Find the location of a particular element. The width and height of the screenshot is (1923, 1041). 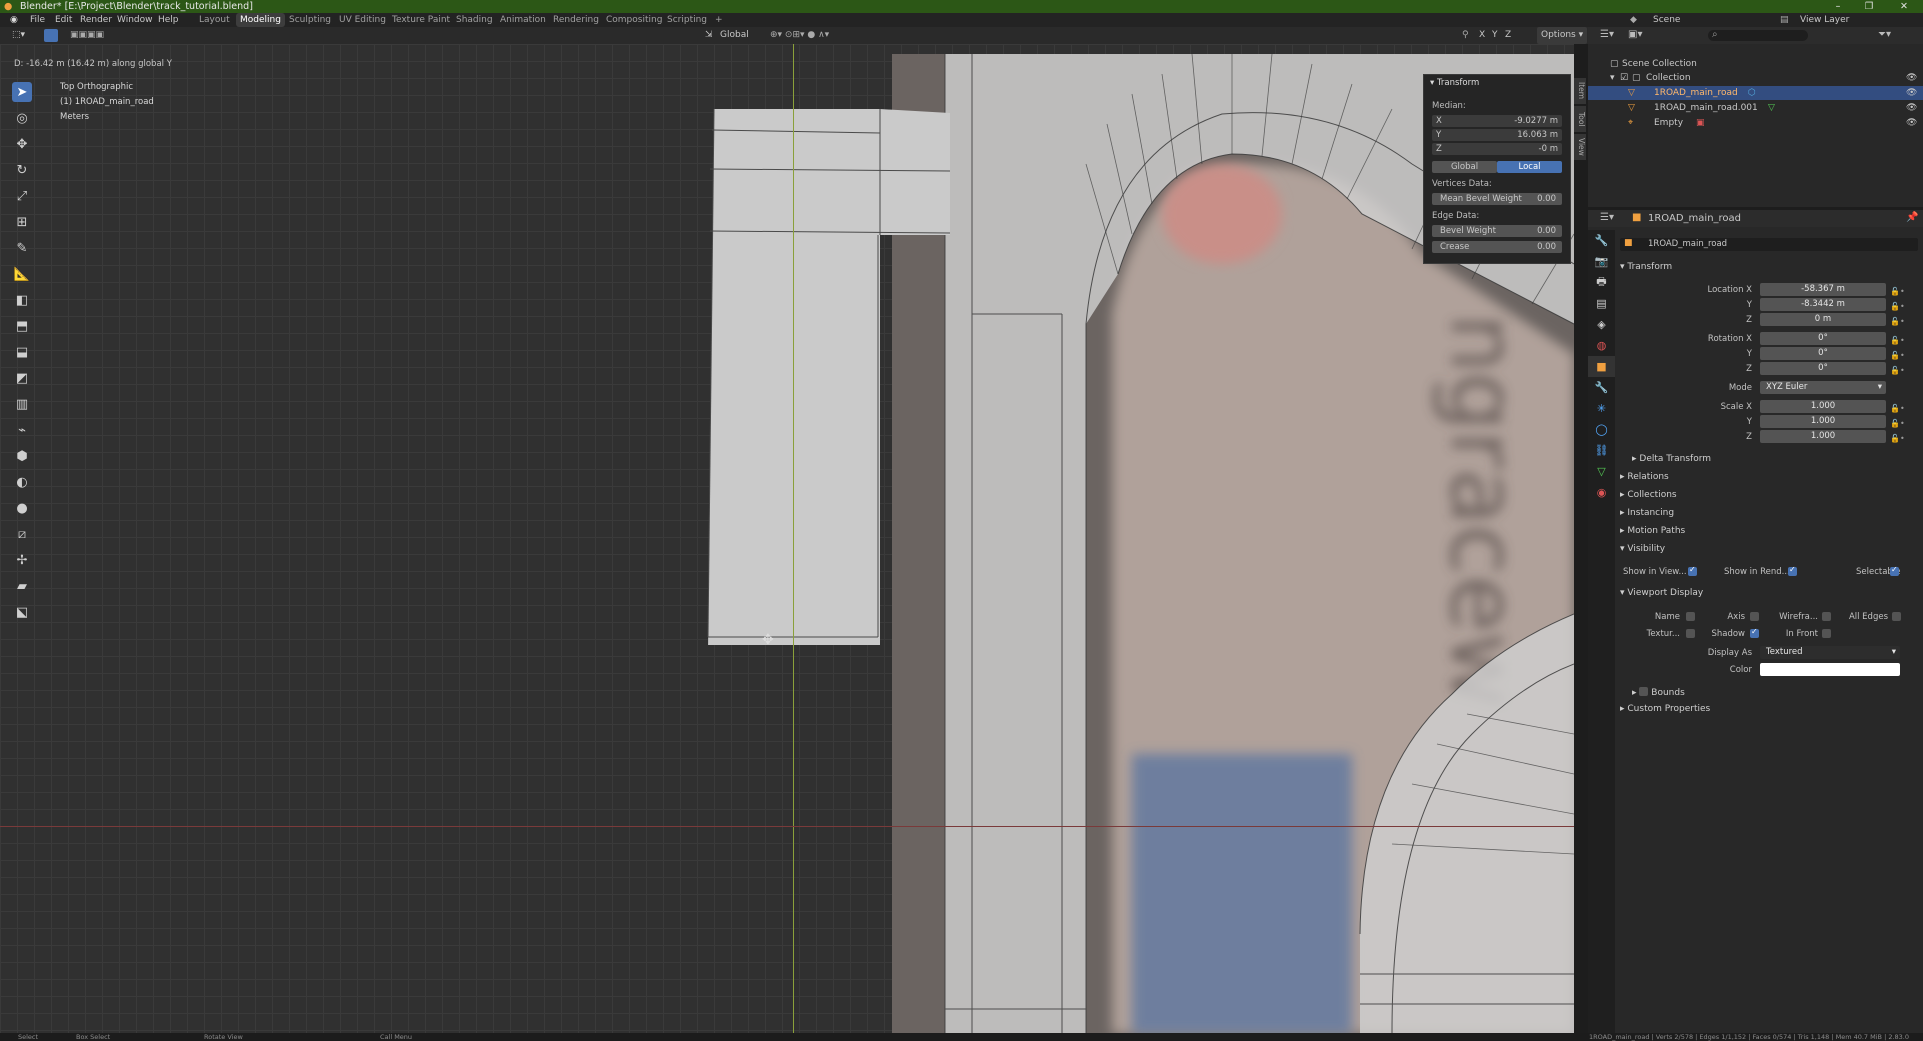

smooth-tool-icon: ● is located at coordinates (22, 508).